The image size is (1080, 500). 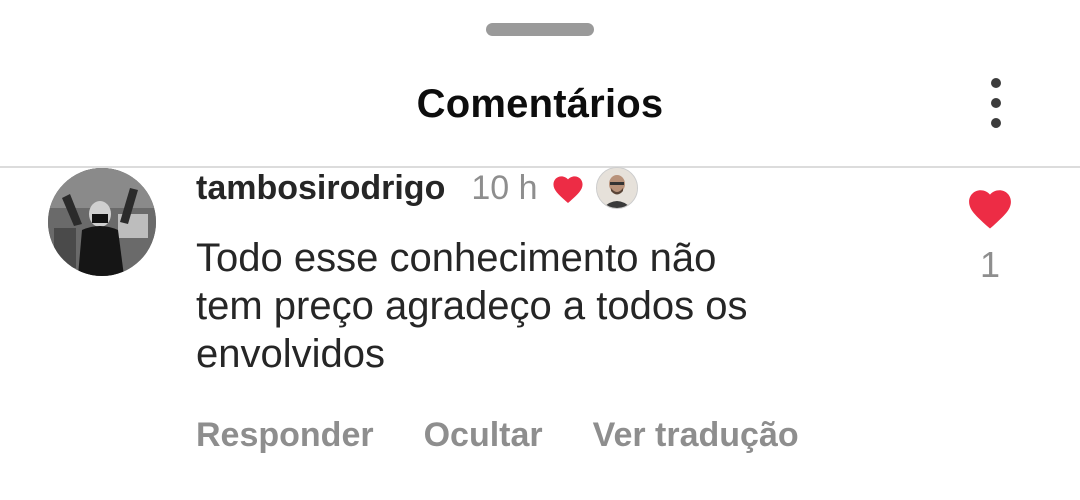 I want to click on more-vertical-icon, so click(x=996, y=103).